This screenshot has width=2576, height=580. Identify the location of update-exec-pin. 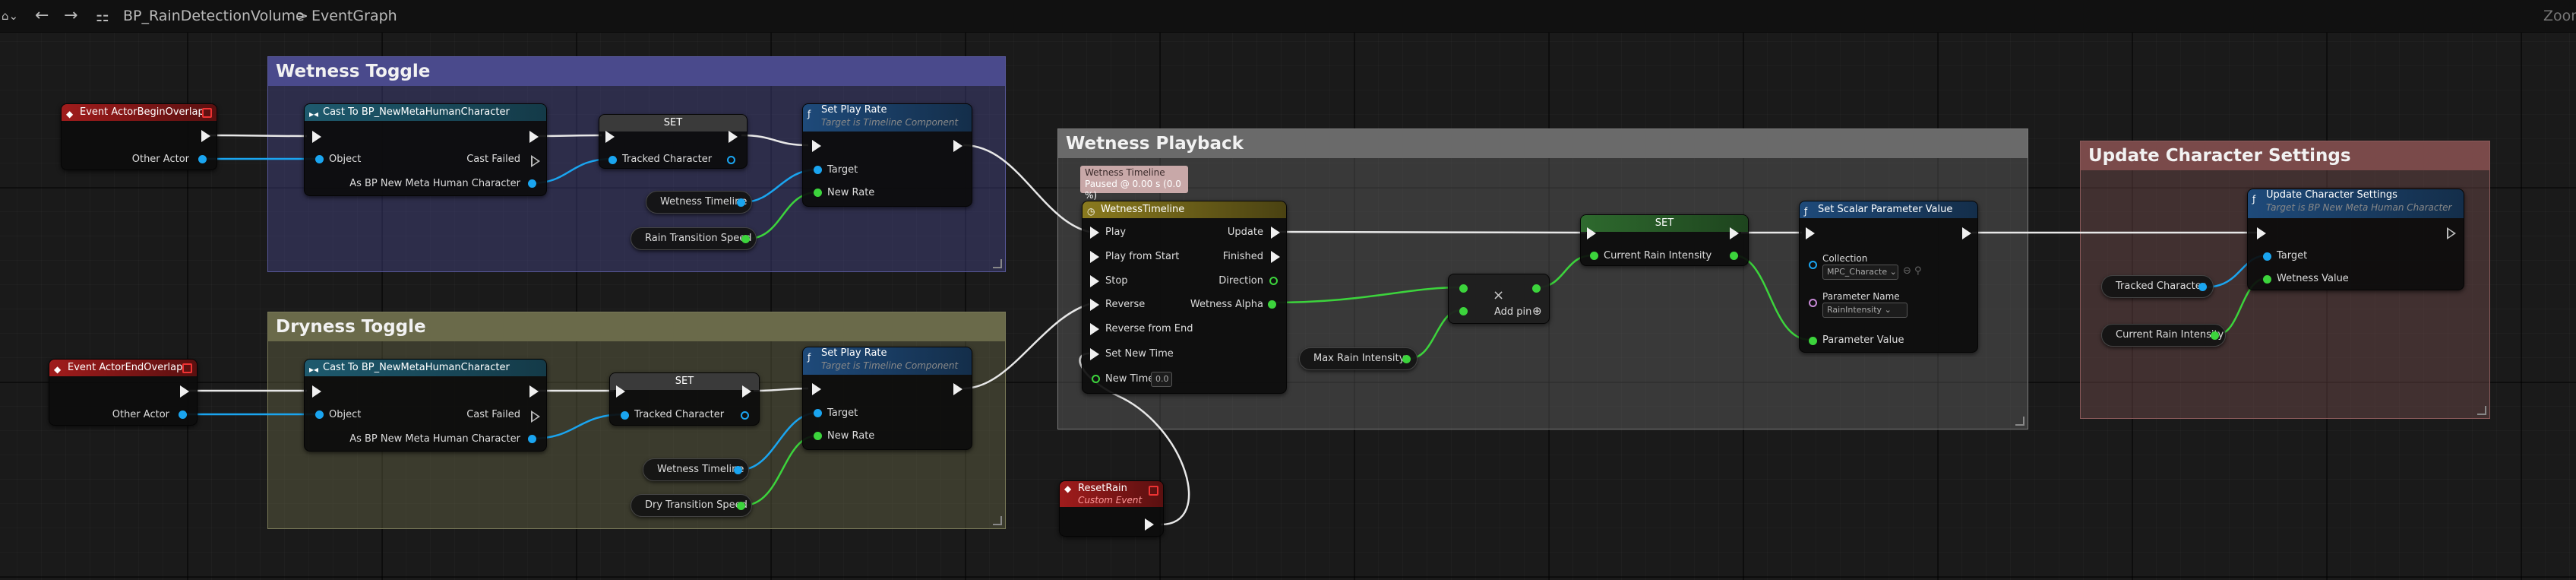
(1275, 233).